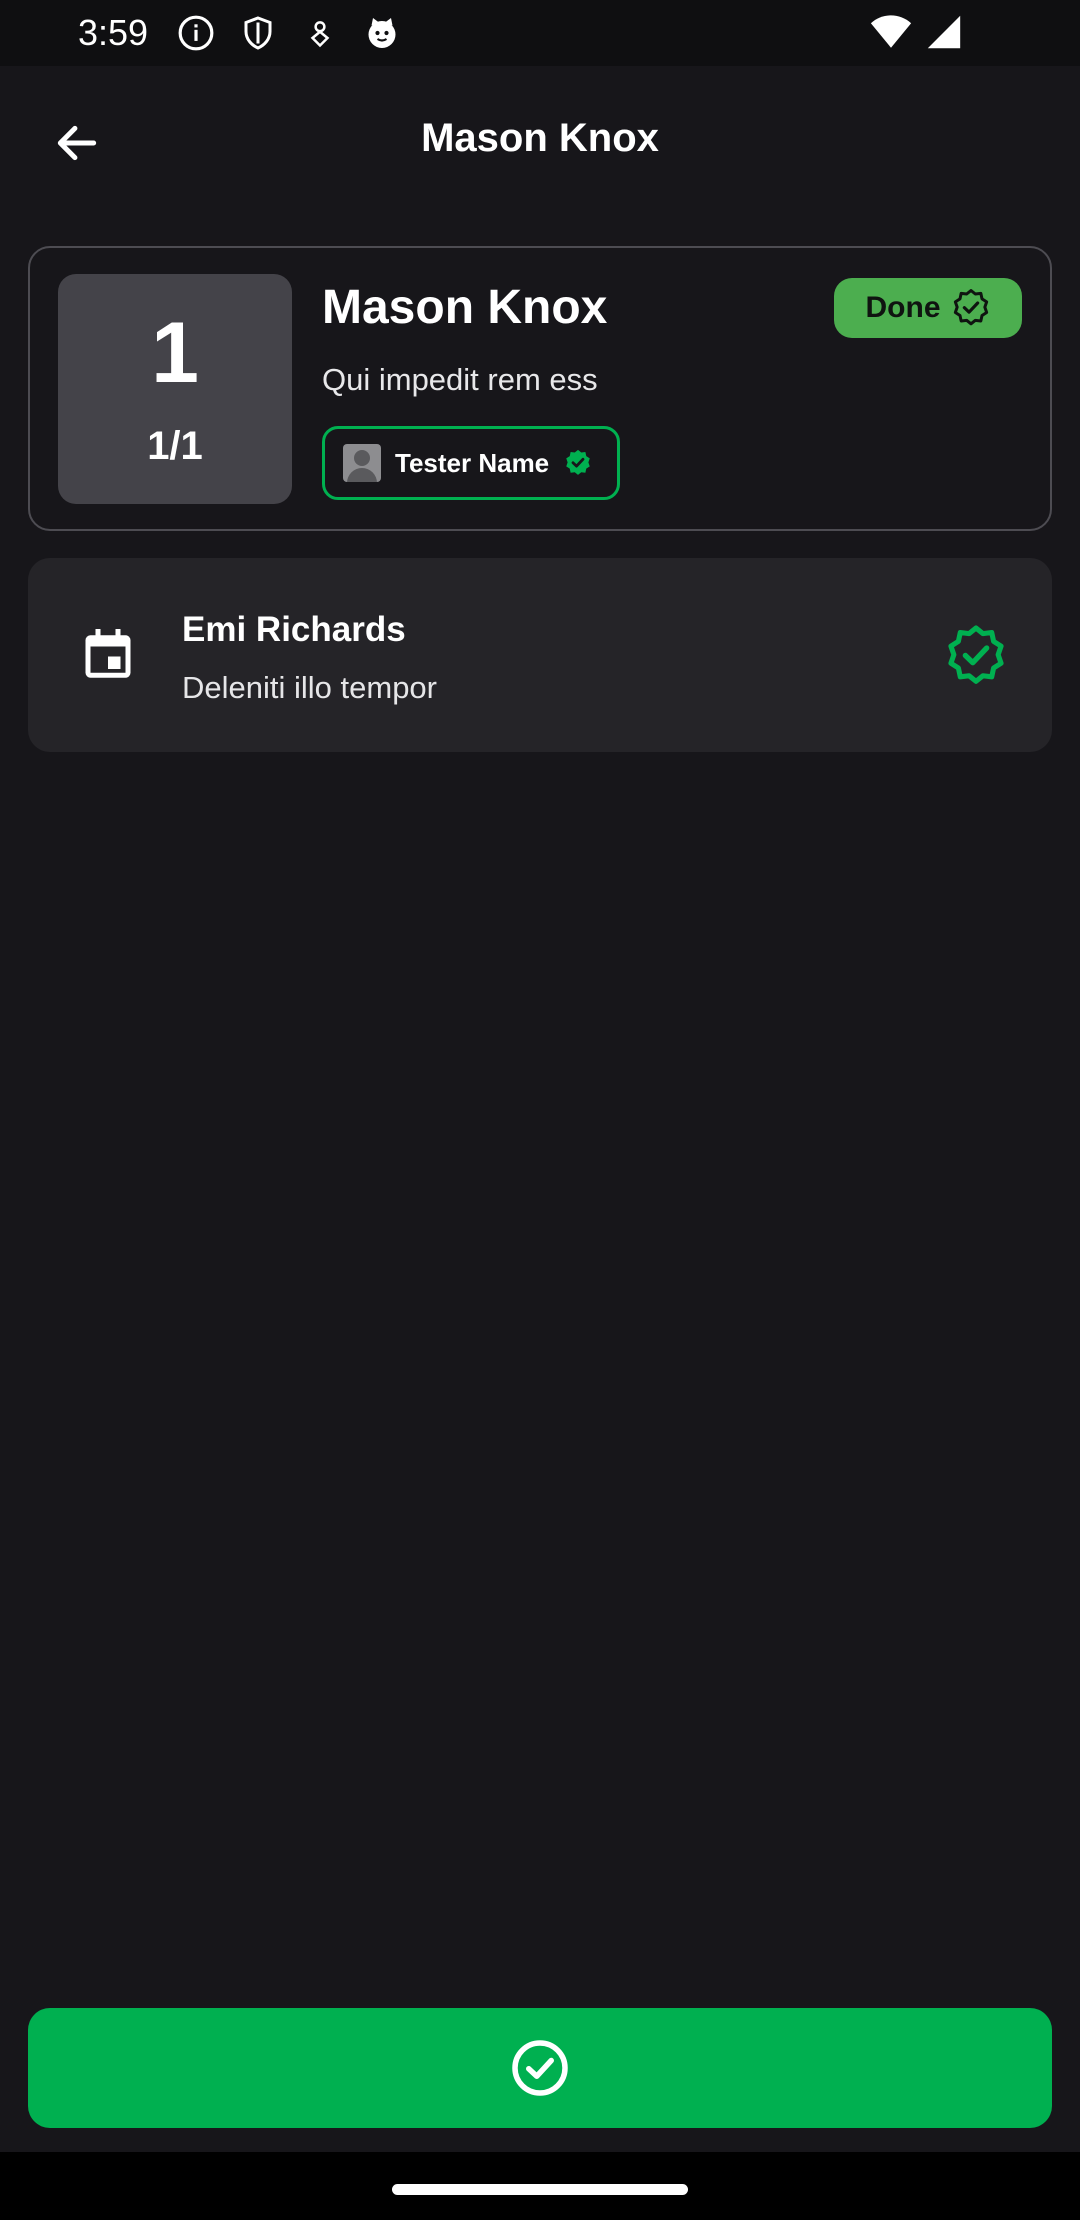 Image resolution: width=1080 pixels, height=2220 pixels. I want to click on home-indicator, so click(540, 2189).